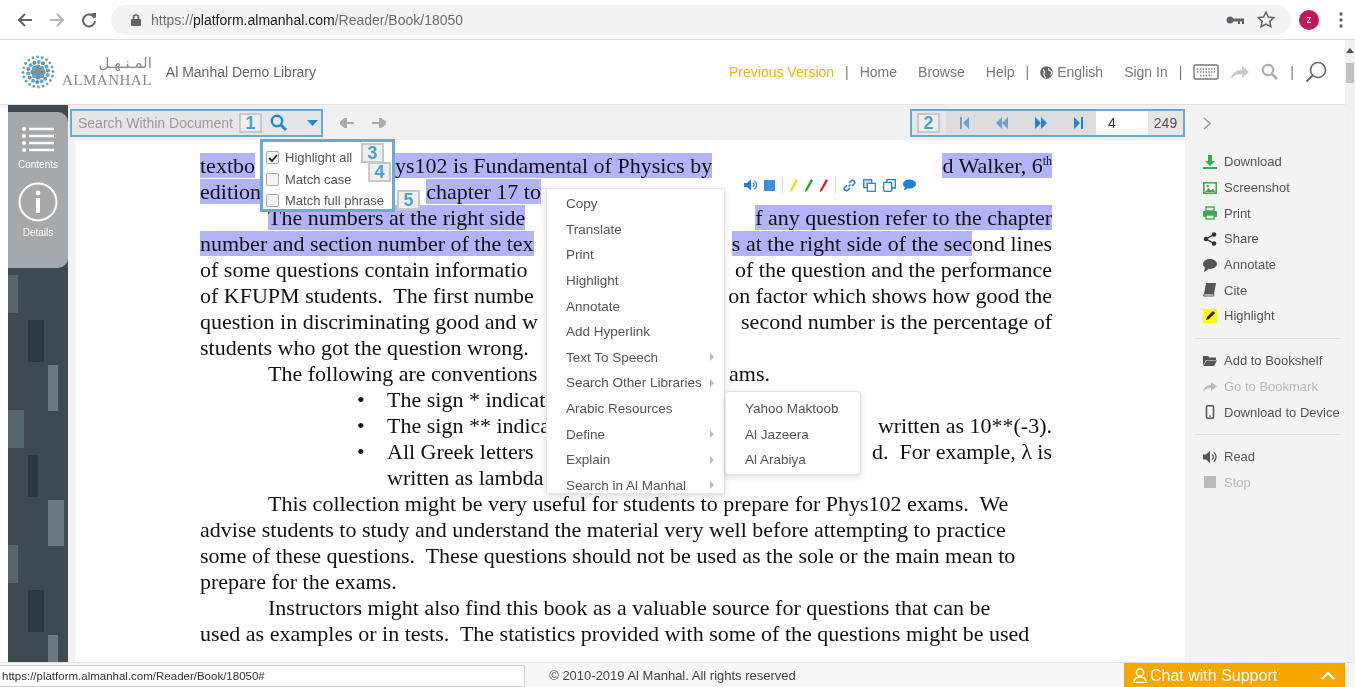 Image resolution: width=1355 pixels, height=687 pixels. Describe the element at coordinates (749, 374) in the screenshot. I see `document-text: ams.` at that location.